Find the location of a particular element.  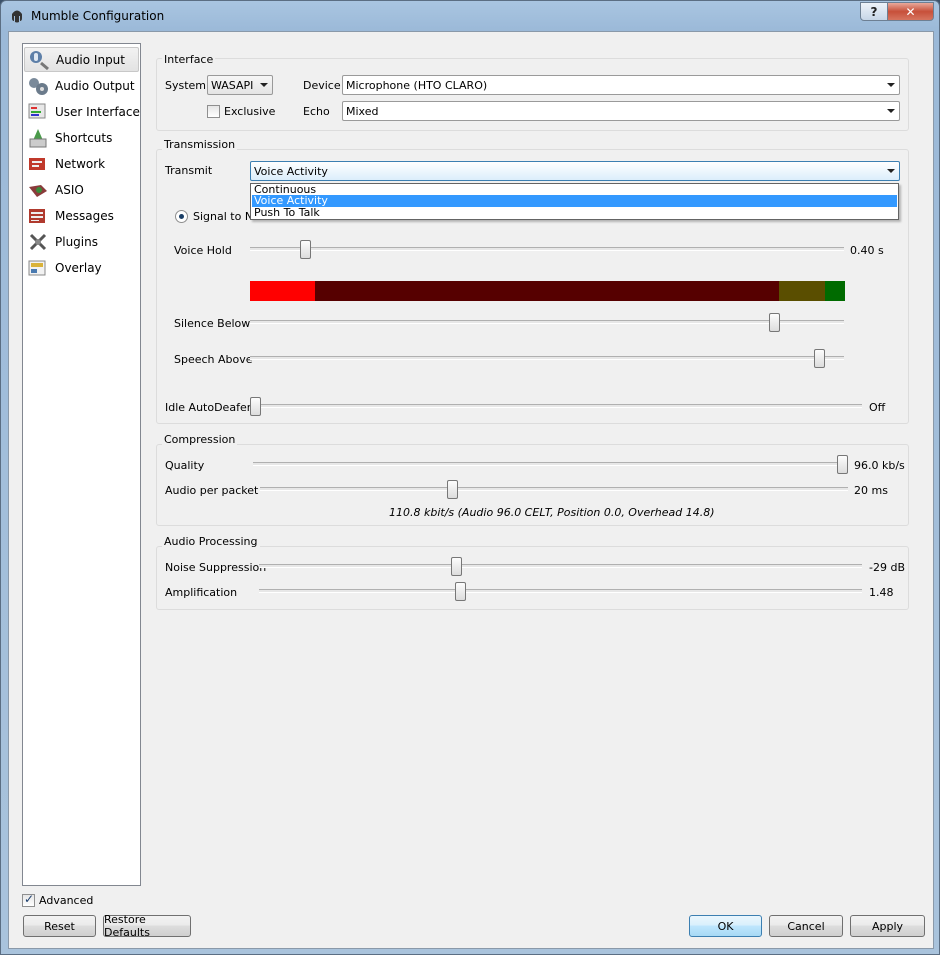

transmit-dropdown-list: Continuous Voice Activity Push To Talk is located at coordinates (574, 201).